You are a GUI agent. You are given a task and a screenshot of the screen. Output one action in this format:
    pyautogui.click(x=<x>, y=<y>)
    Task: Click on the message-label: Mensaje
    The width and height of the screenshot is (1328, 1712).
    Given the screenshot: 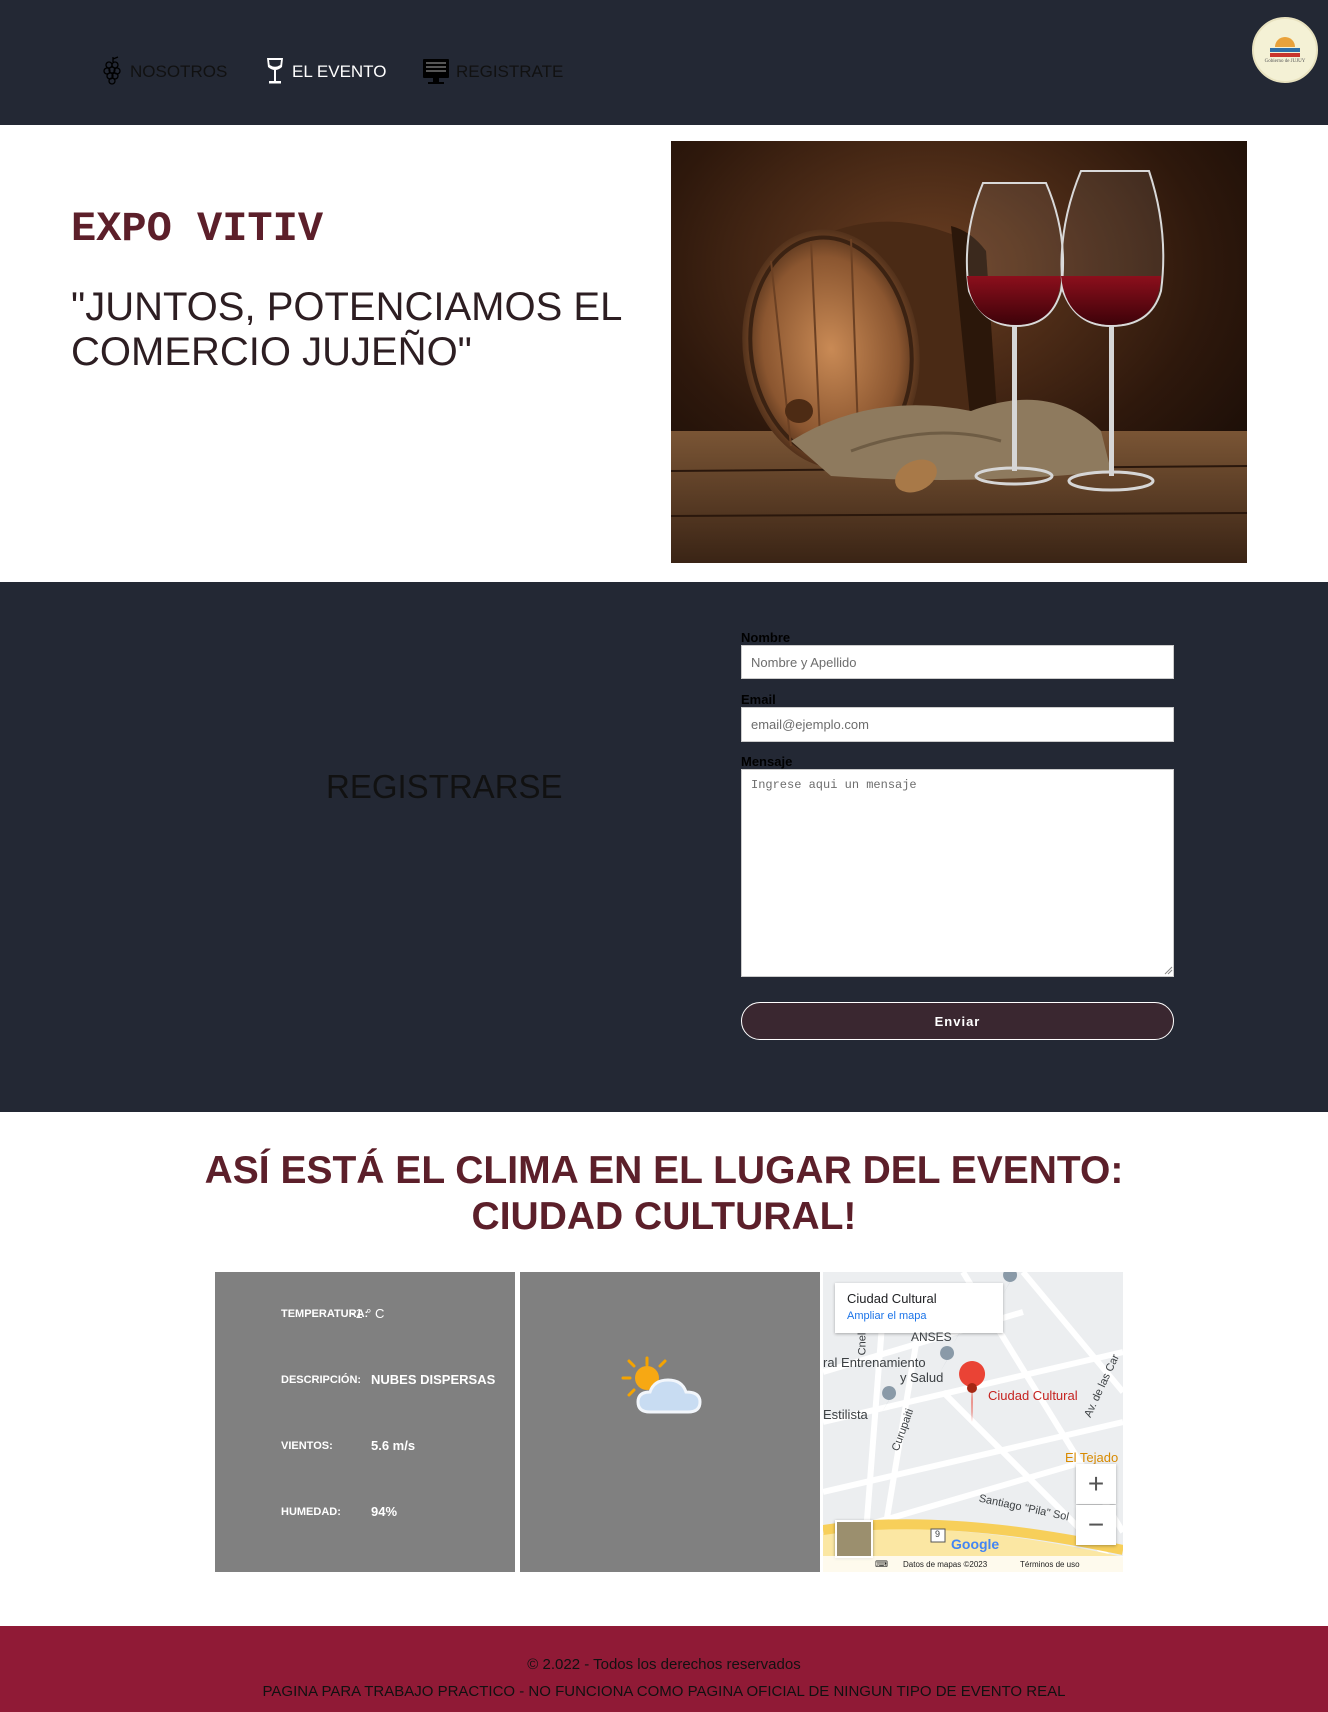 What is the action you would take?
    pyautogui.click(x=767, y=761)
    